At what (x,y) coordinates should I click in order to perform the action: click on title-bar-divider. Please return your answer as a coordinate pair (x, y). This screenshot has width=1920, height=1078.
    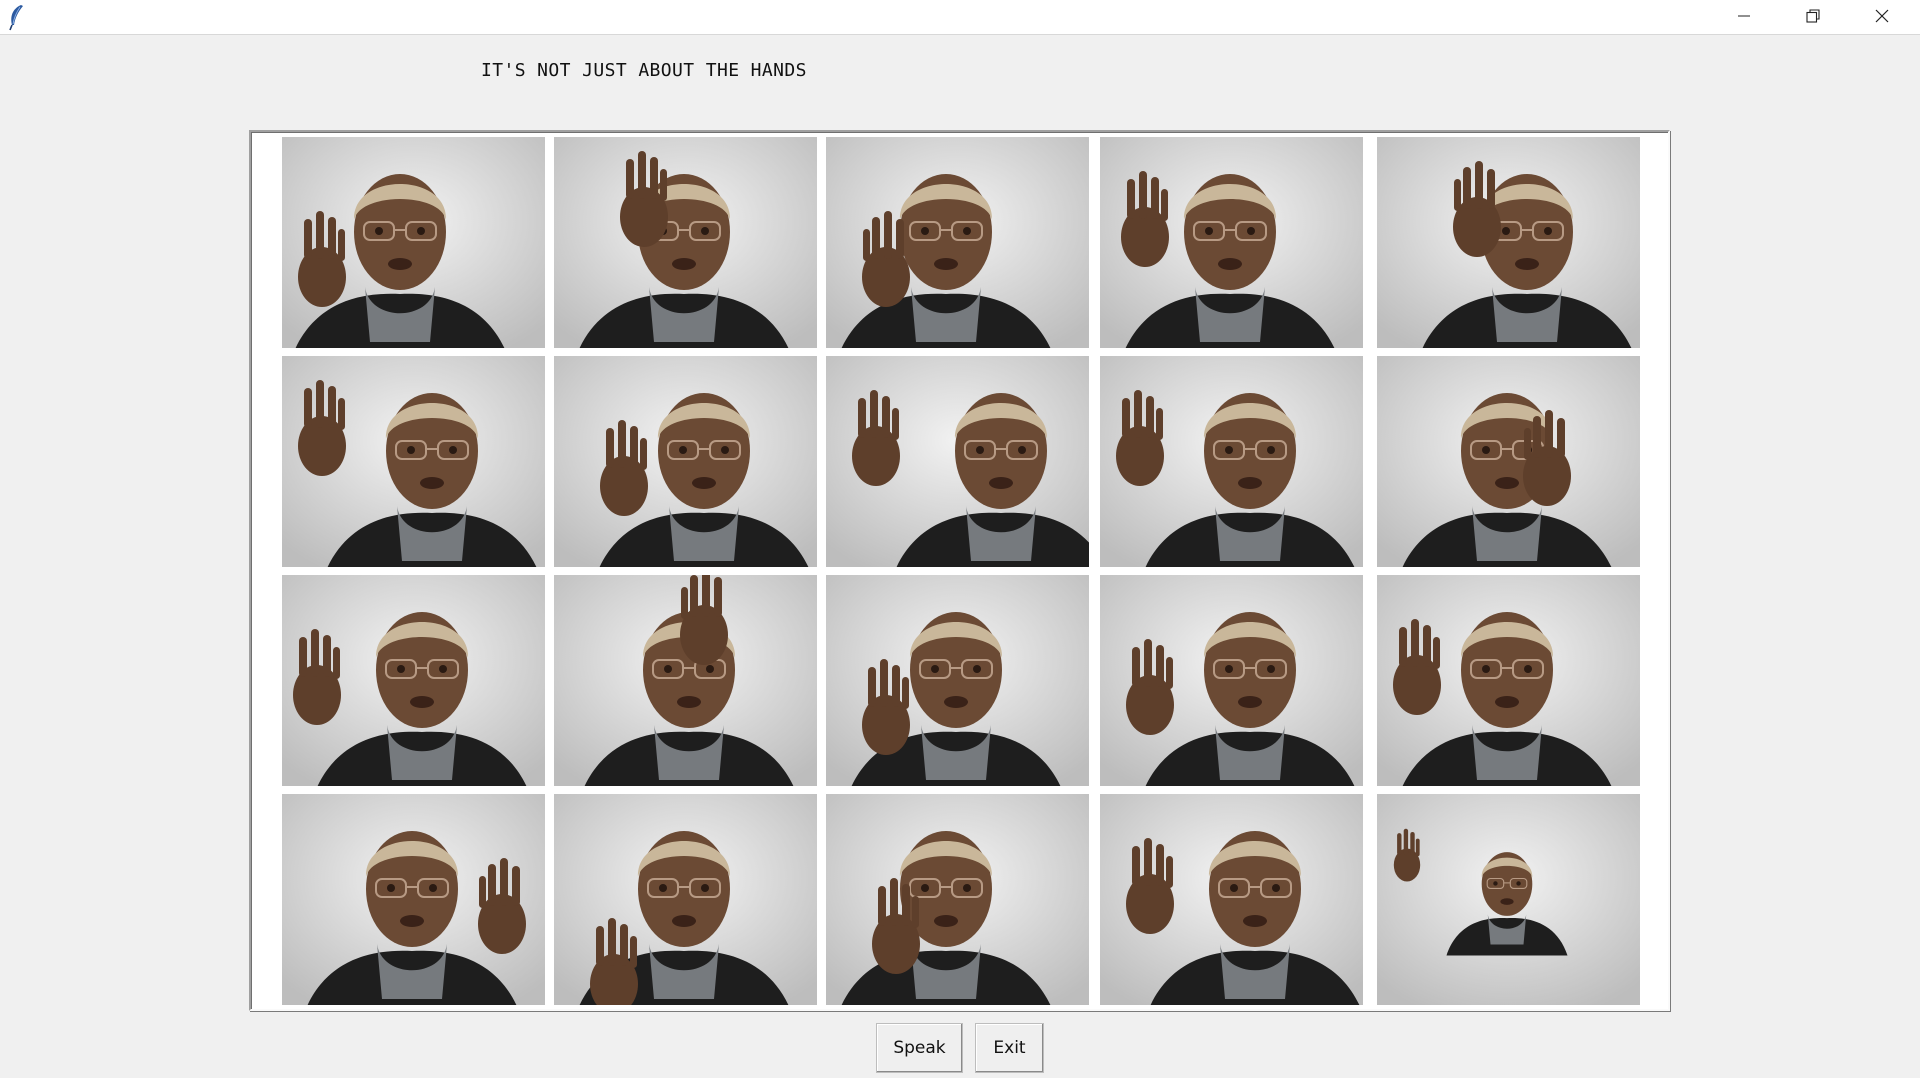
    Looking at the image, I should click on (960, 34).